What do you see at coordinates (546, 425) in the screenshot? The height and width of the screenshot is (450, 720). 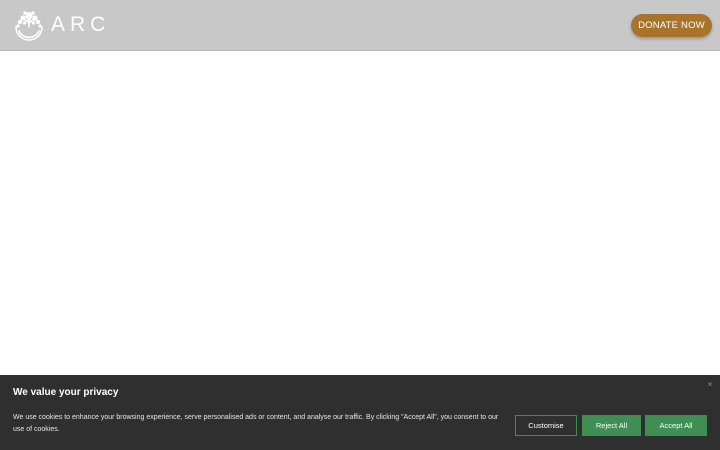 I see `customise-button: Customise` at bounding box center [546, 425].